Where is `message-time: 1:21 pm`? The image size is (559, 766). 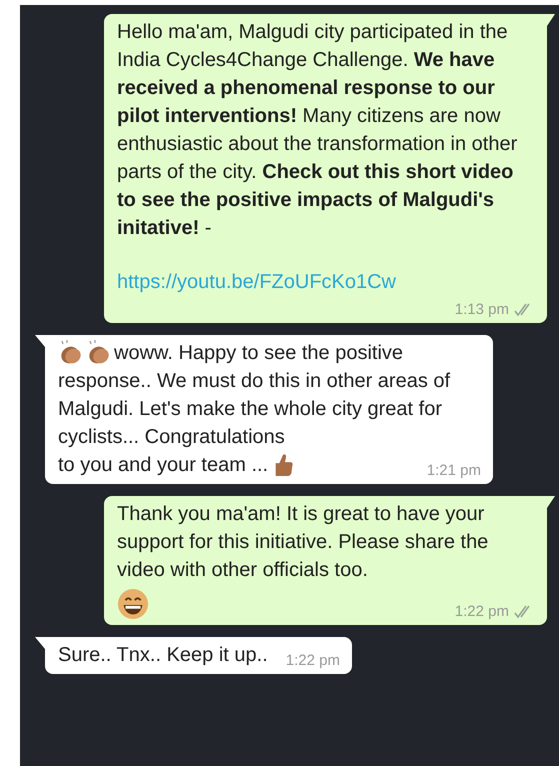 message-time: 1:21 pm is located at coordinates (453, 471).